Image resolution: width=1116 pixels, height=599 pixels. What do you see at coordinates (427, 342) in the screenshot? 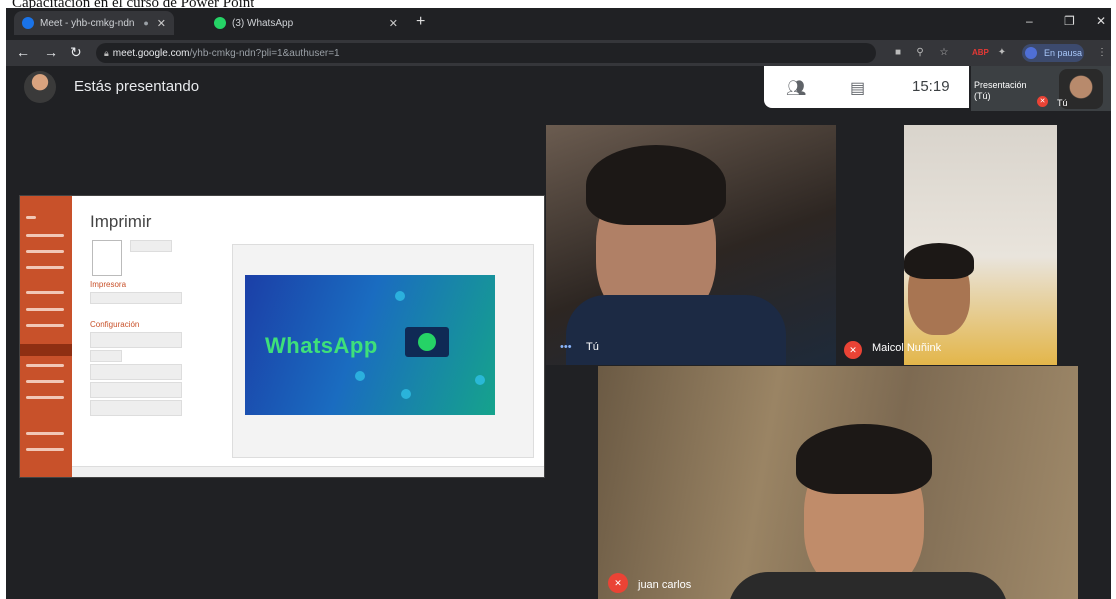
I see `whatsapp-logo-icon` at bounding box center [427, 342].